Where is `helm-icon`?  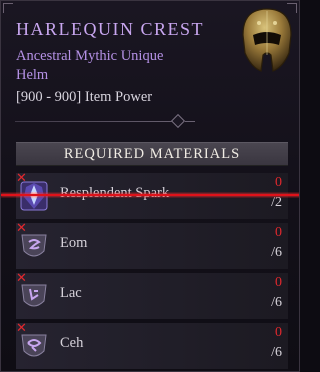 helm-icon is located at coordinates (267, 40).